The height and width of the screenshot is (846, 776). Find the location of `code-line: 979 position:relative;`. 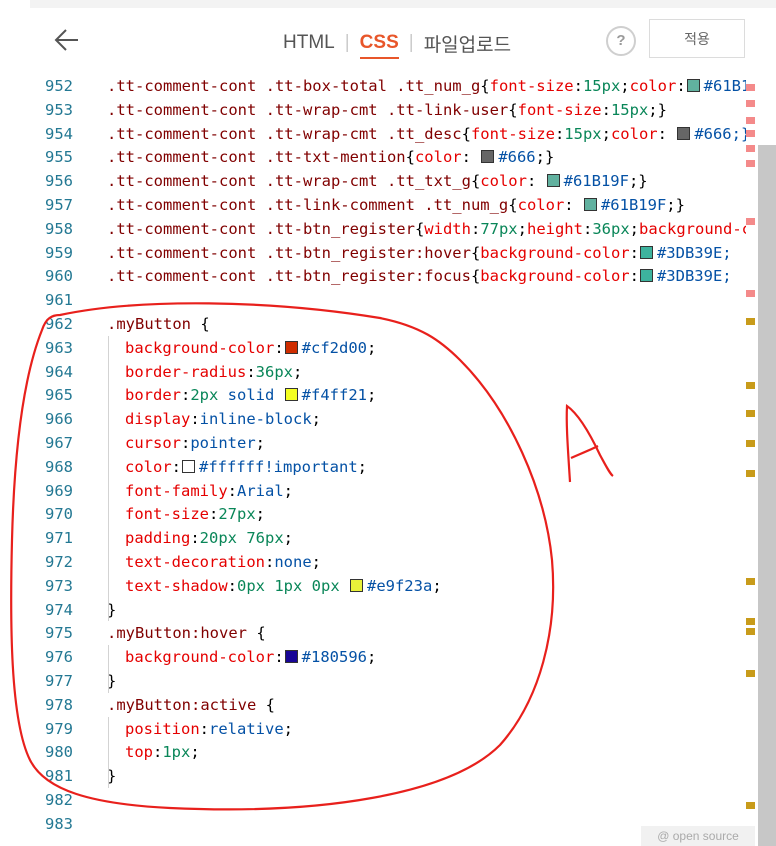

code-line: 979 position:relative; is located at coordinates (388, 729).